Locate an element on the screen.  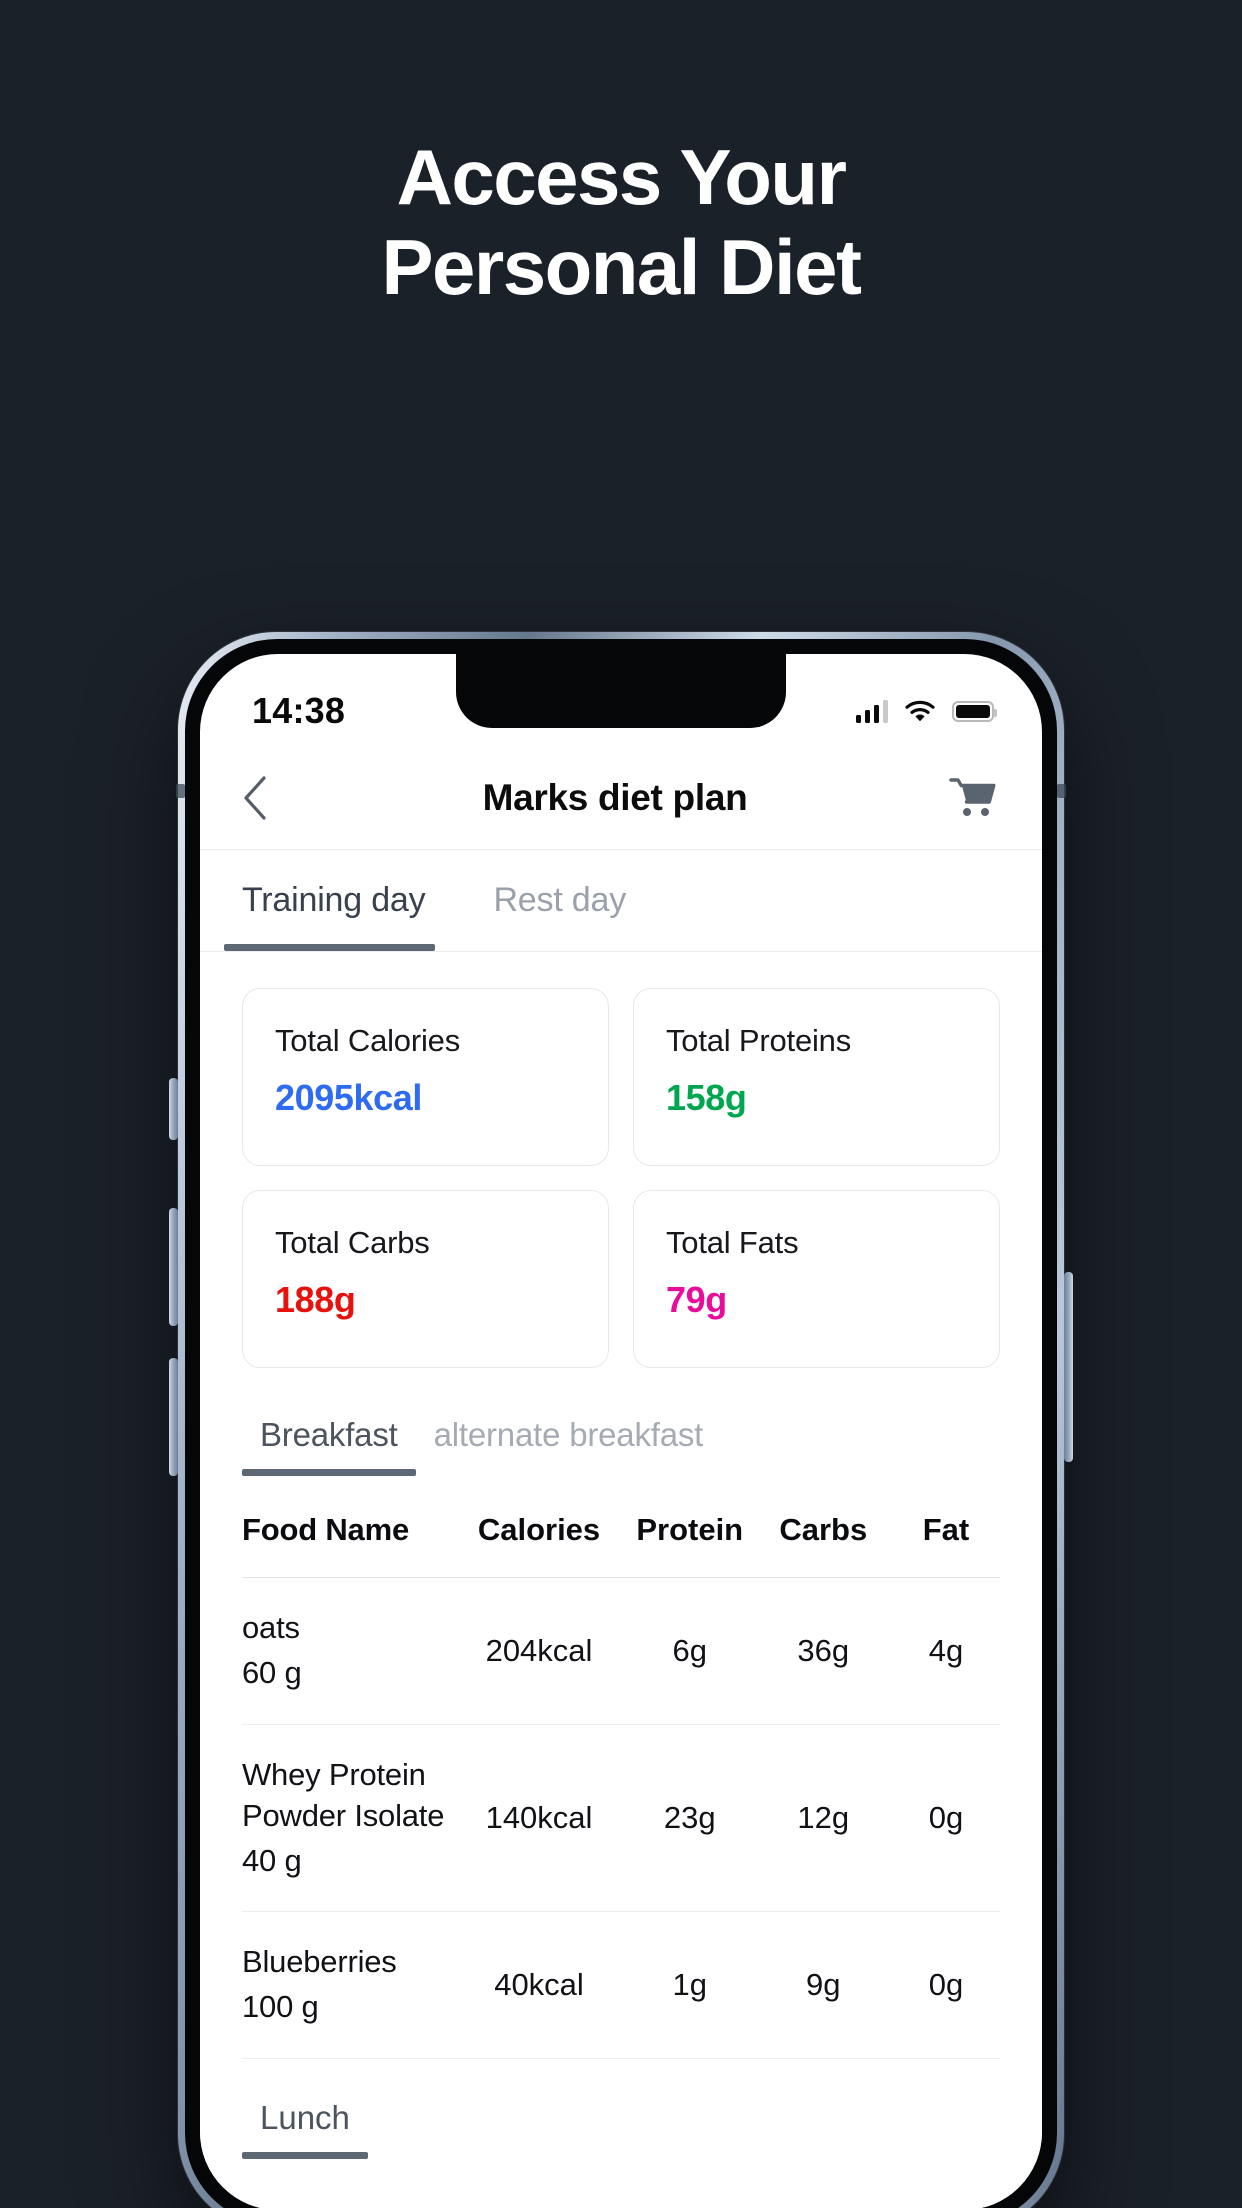
total-calories-label: Total Calories is located at coordinates (368, 1040).